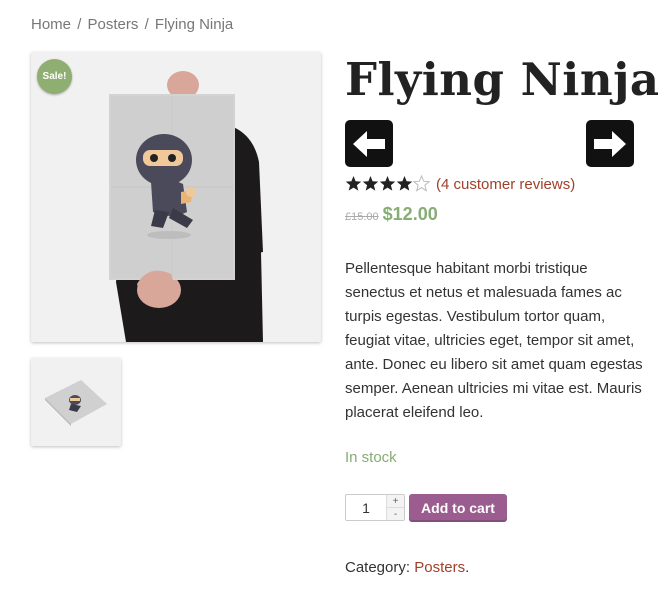 This screenshot has width=665, height=607. I want to click on quantity-decrease-button: -, so click(395, 513).